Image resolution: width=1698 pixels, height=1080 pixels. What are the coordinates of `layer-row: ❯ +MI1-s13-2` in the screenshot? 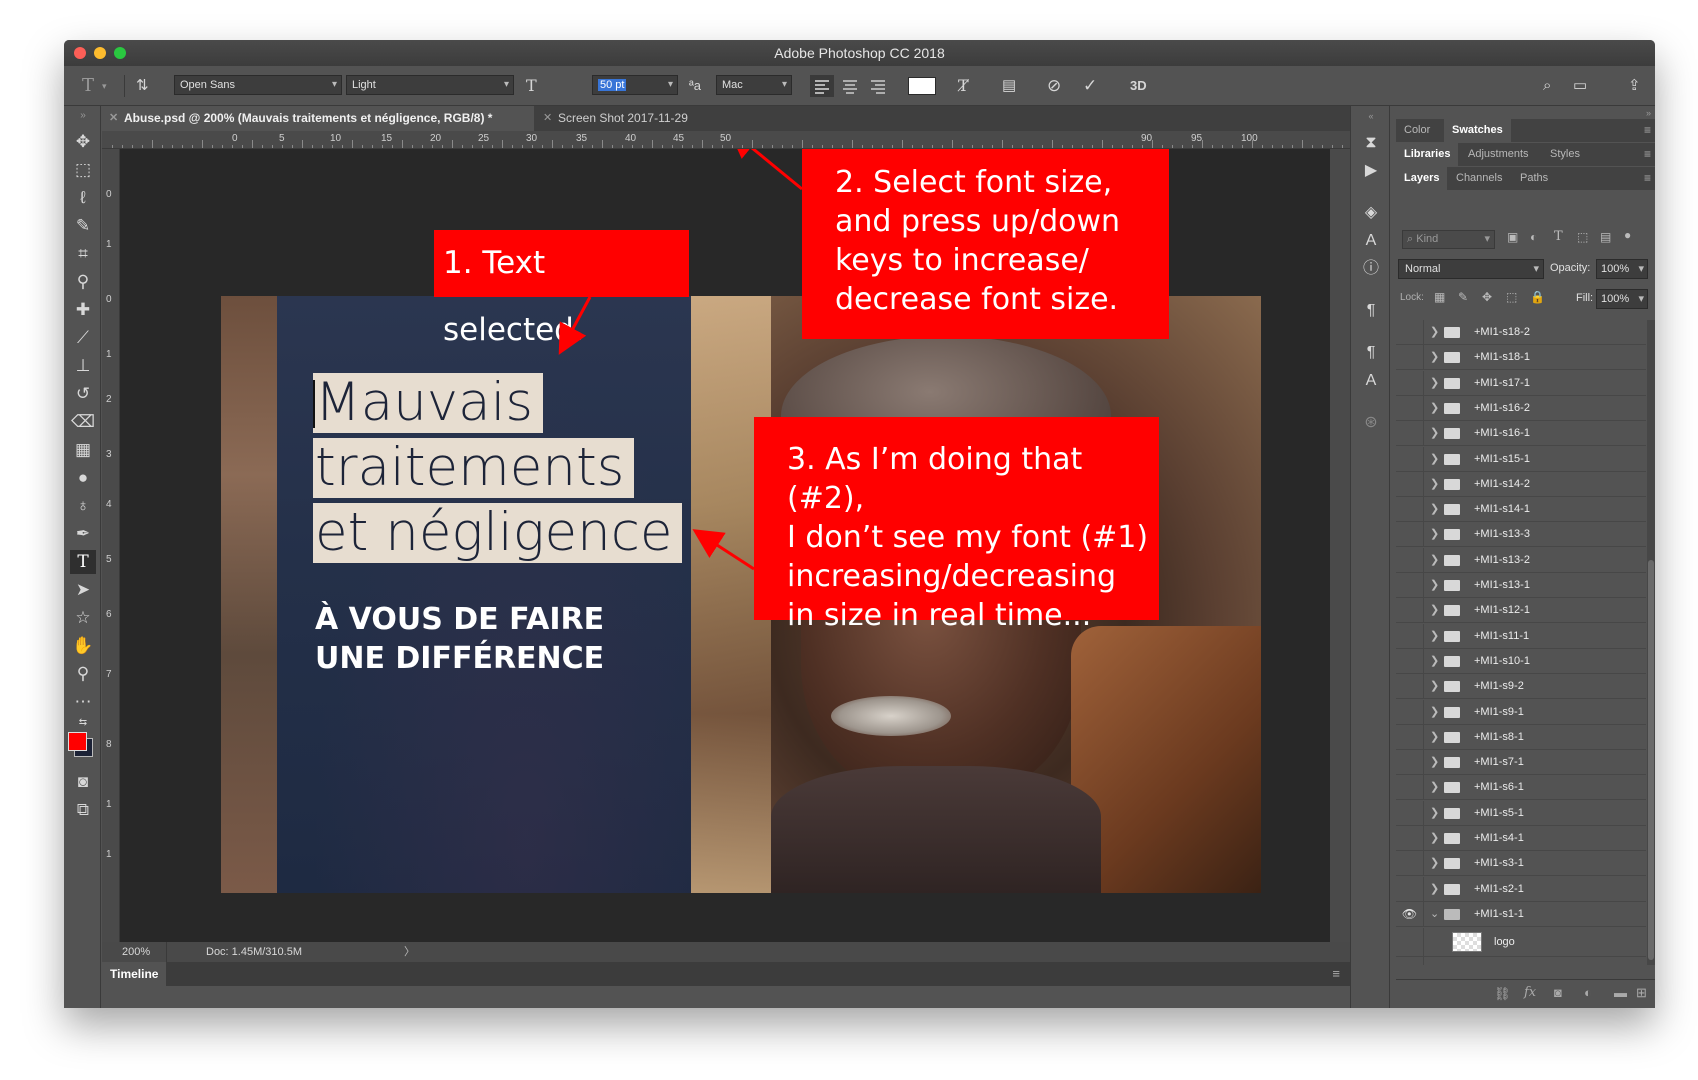 It's located at (1521, 560).